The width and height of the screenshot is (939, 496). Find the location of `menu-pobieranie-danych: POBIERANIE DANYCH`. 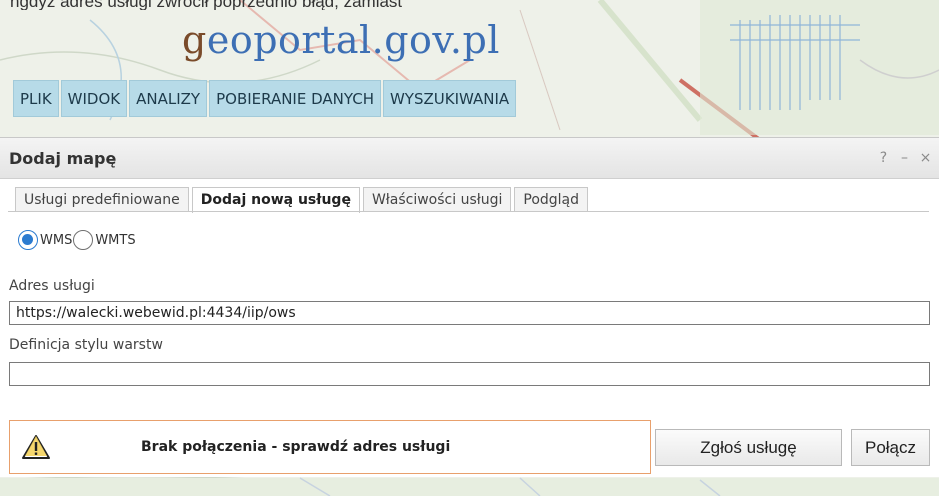

menu-pobieranie-danych: POBIERANIE DANYCH is located at coordinates (295, 98).